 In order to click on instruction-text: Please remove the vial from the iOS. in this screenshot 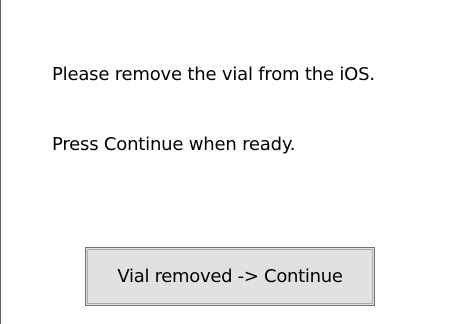, I will do `click(213, 74)`.